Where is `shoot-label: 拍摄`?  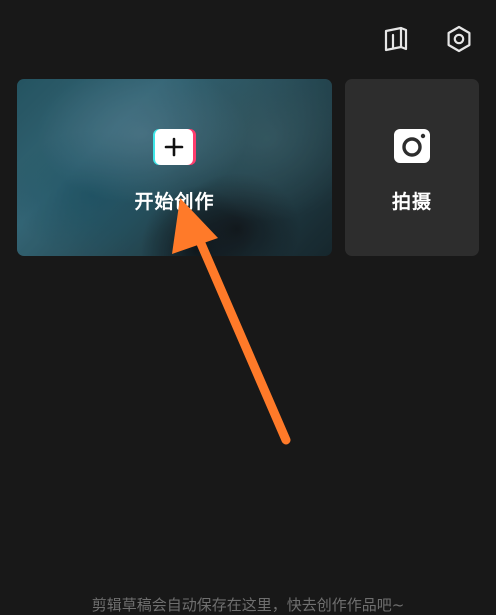 shoot-label: 拍摄 is located at coordinates (411, 202).